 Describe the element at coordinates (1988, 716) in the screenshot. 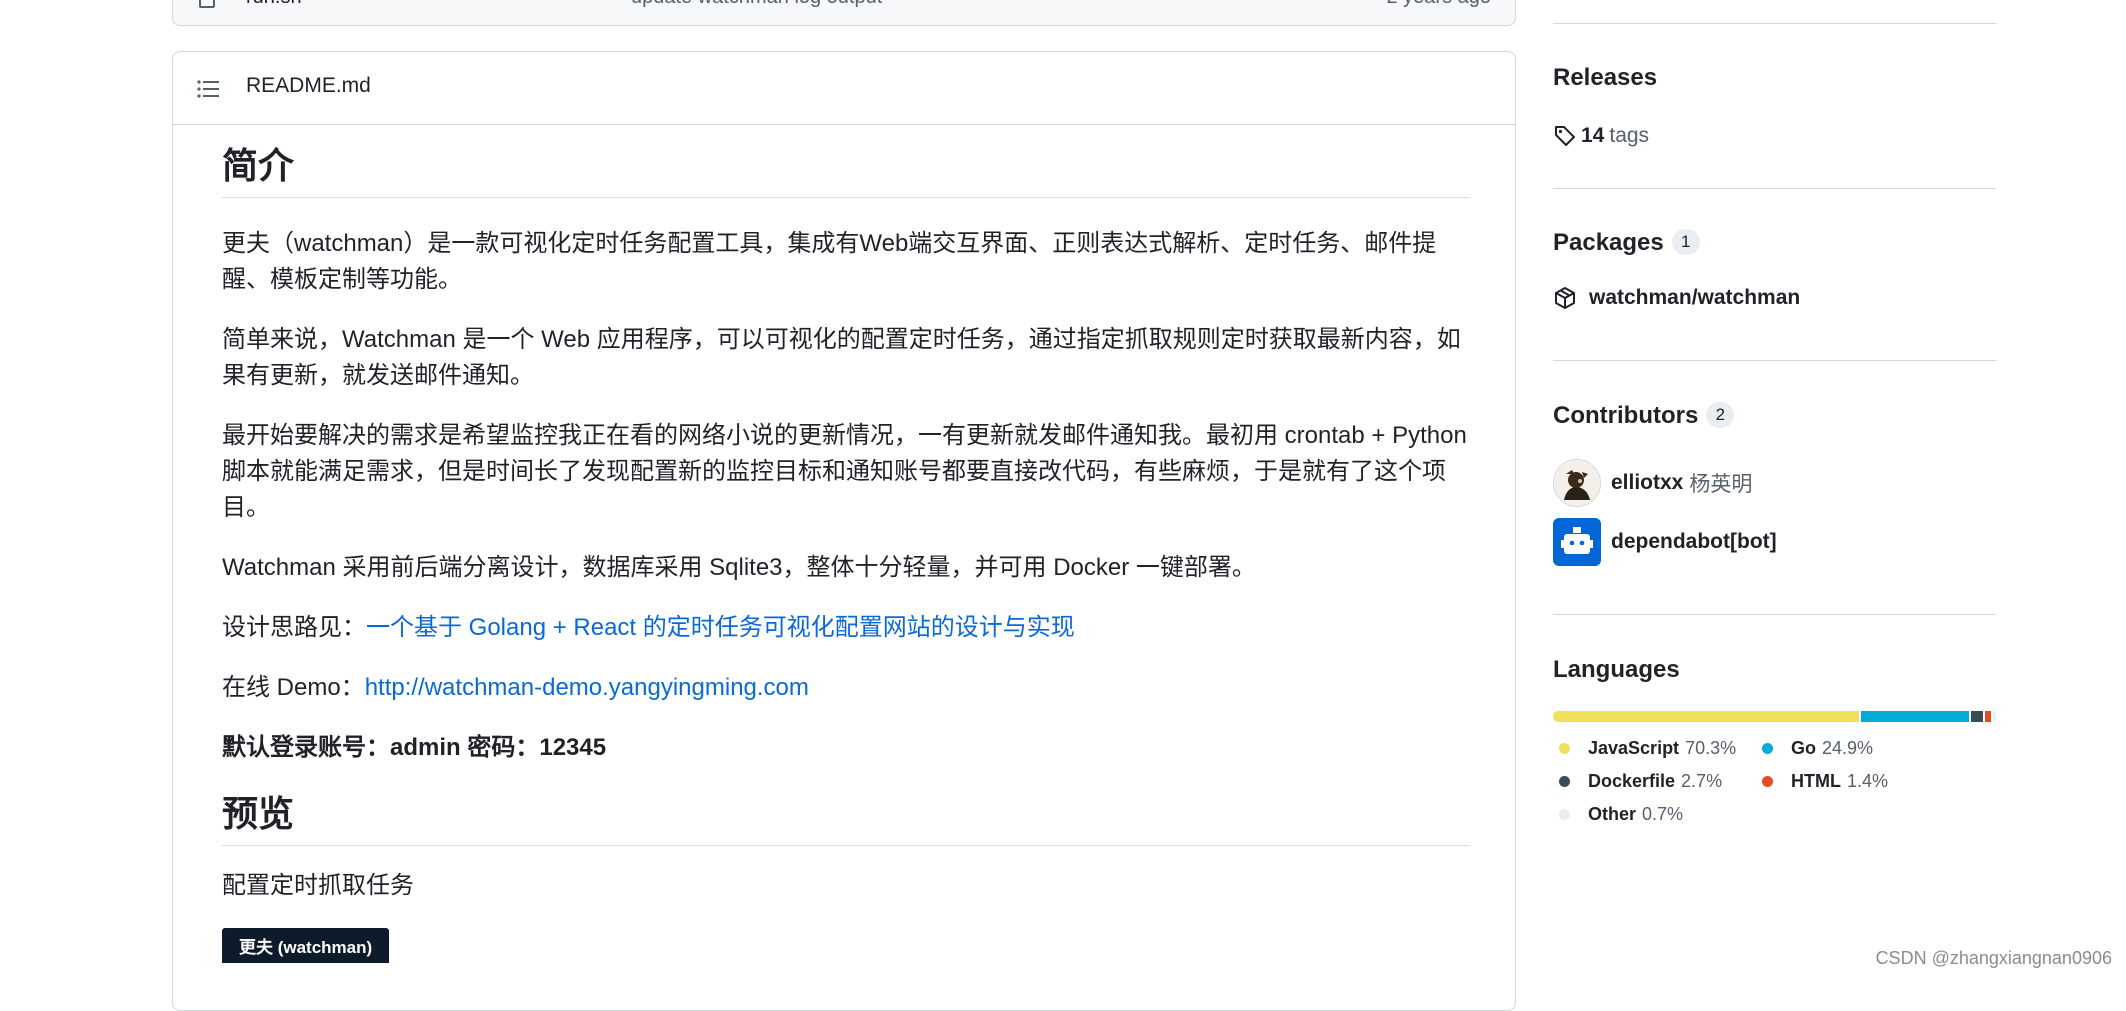

I see `language-bar-segment-html` at that location.